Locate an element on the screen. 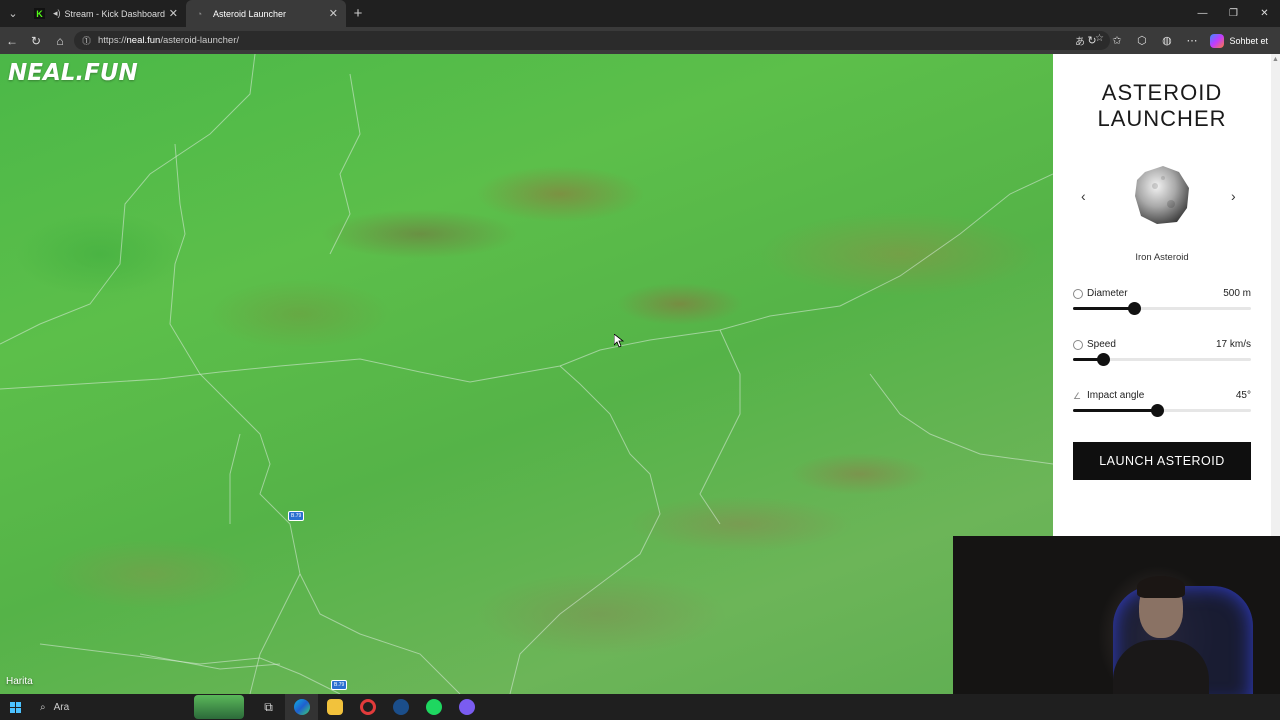 The height and width of the screenshot is (720, 1280). steam-icon is located at coordinates (400, 707).